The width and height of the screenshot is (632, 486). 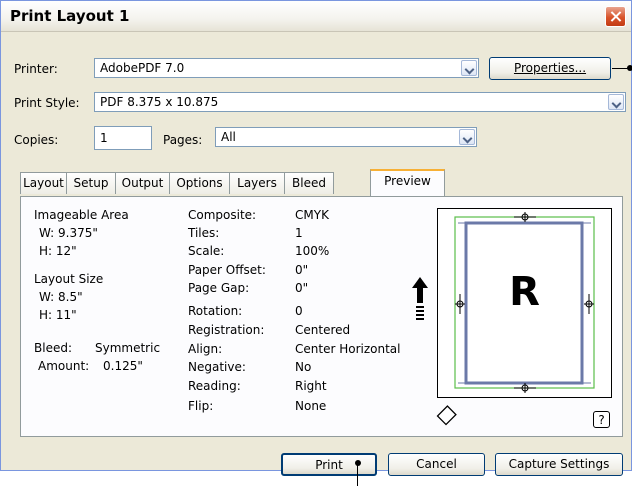 What do you see at coordinates (104, 138) in the screenshot?
I see `copies-value: 1` at bounding box center [104, 138].